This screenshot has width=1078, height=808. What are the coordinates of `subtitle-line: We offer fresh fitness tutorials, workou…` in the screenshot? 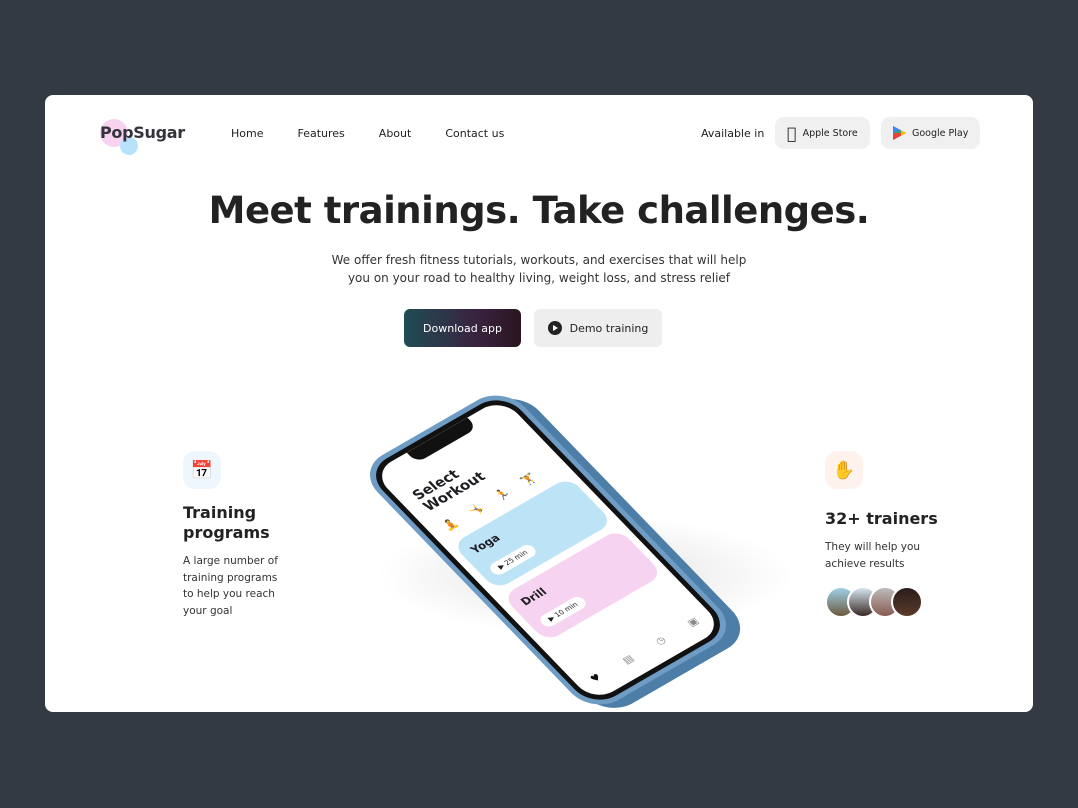 It's located at (539, 260).